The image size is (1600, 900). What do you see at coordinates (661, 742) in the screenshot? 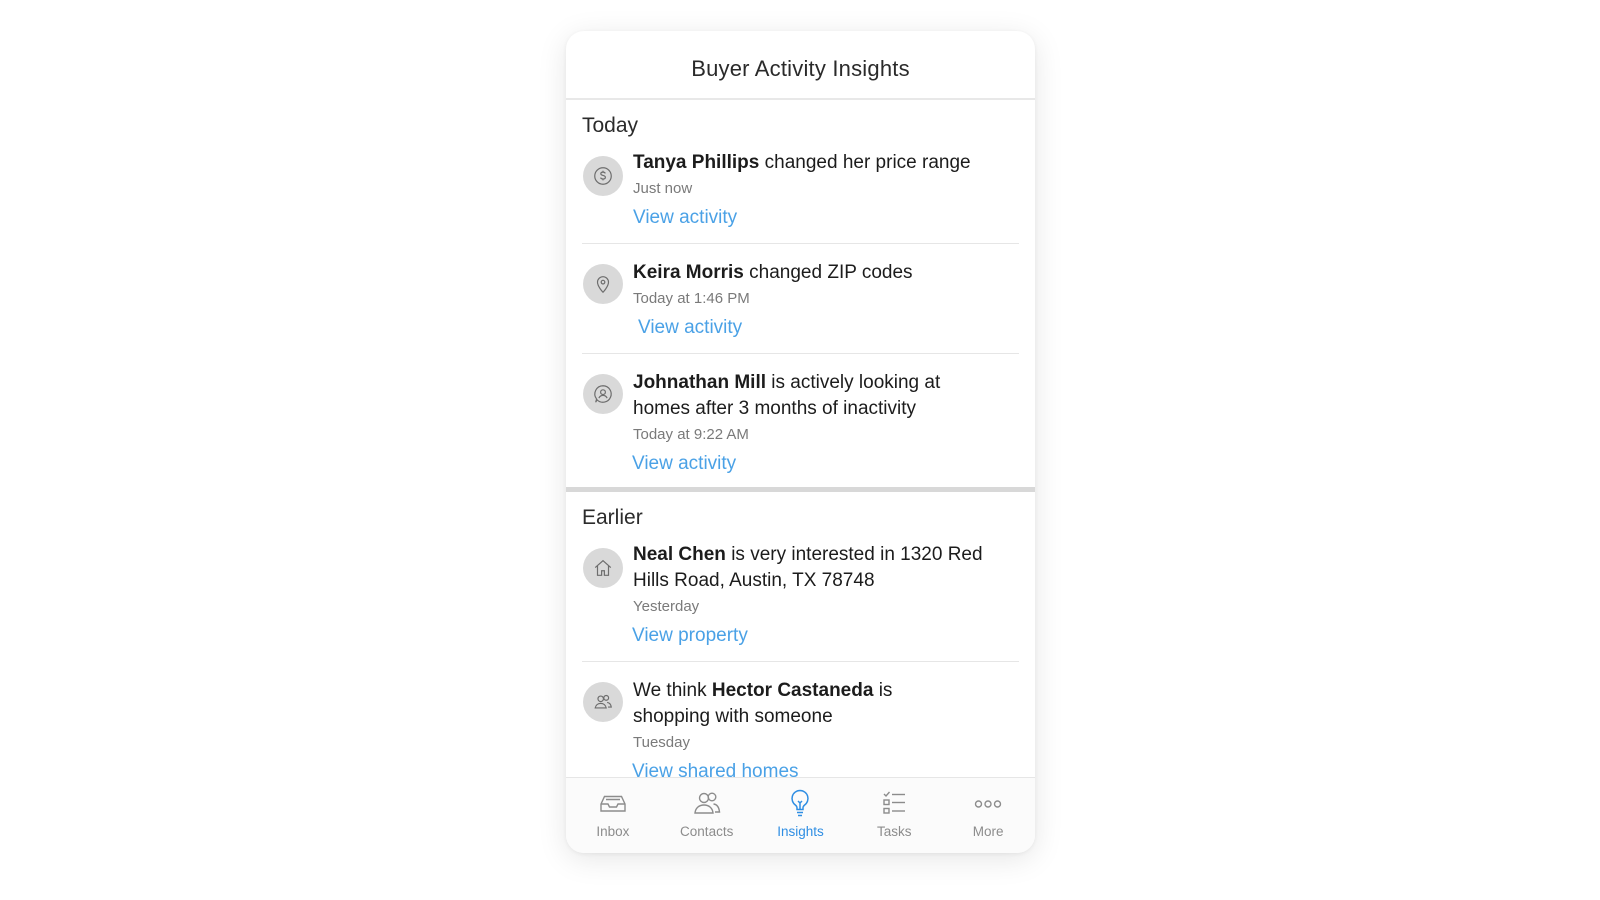
I see `insight-time: Tuesday` at bounding box center [661, 742].